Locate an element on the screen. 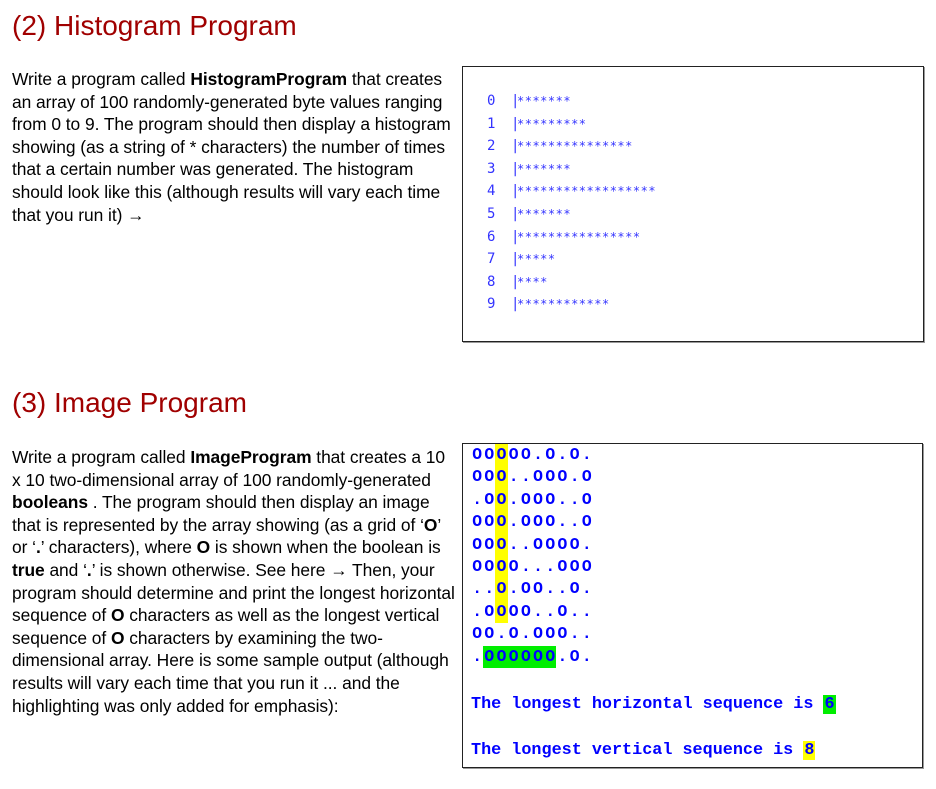  horizontal-result-value: 6 is located at coordinates (829, 704).